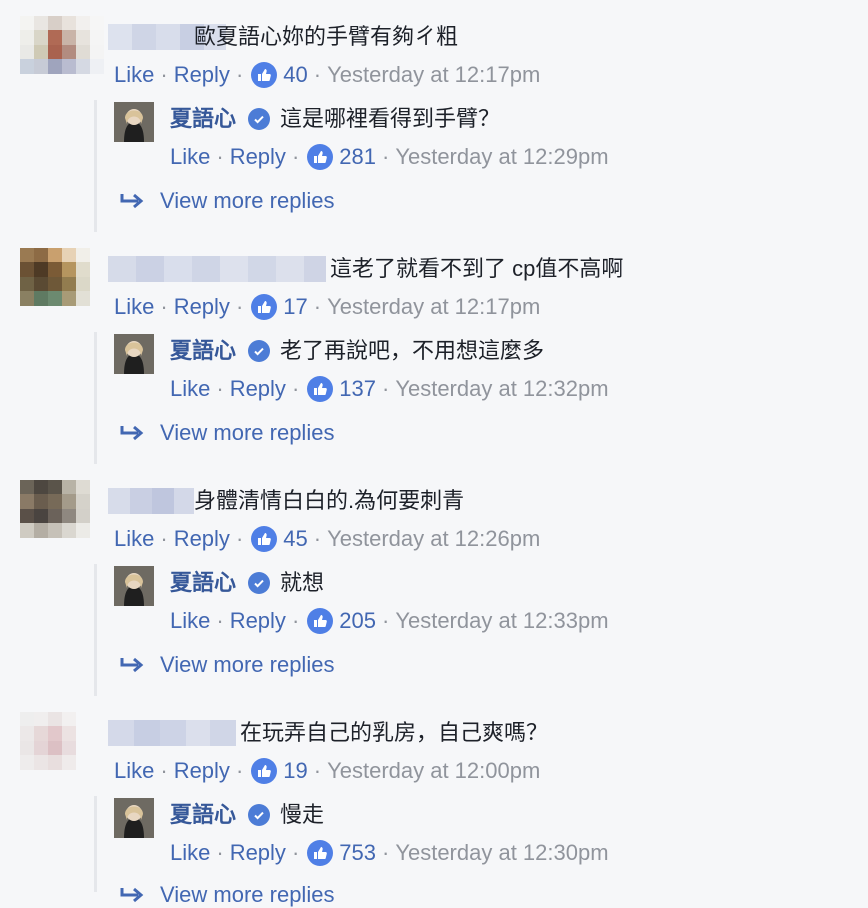 This screenshot has width=868, height=908. What do you see at coordinates (295, 539) in the screenshot?
I see `like-count: 45` at bounding box center [295, 539].